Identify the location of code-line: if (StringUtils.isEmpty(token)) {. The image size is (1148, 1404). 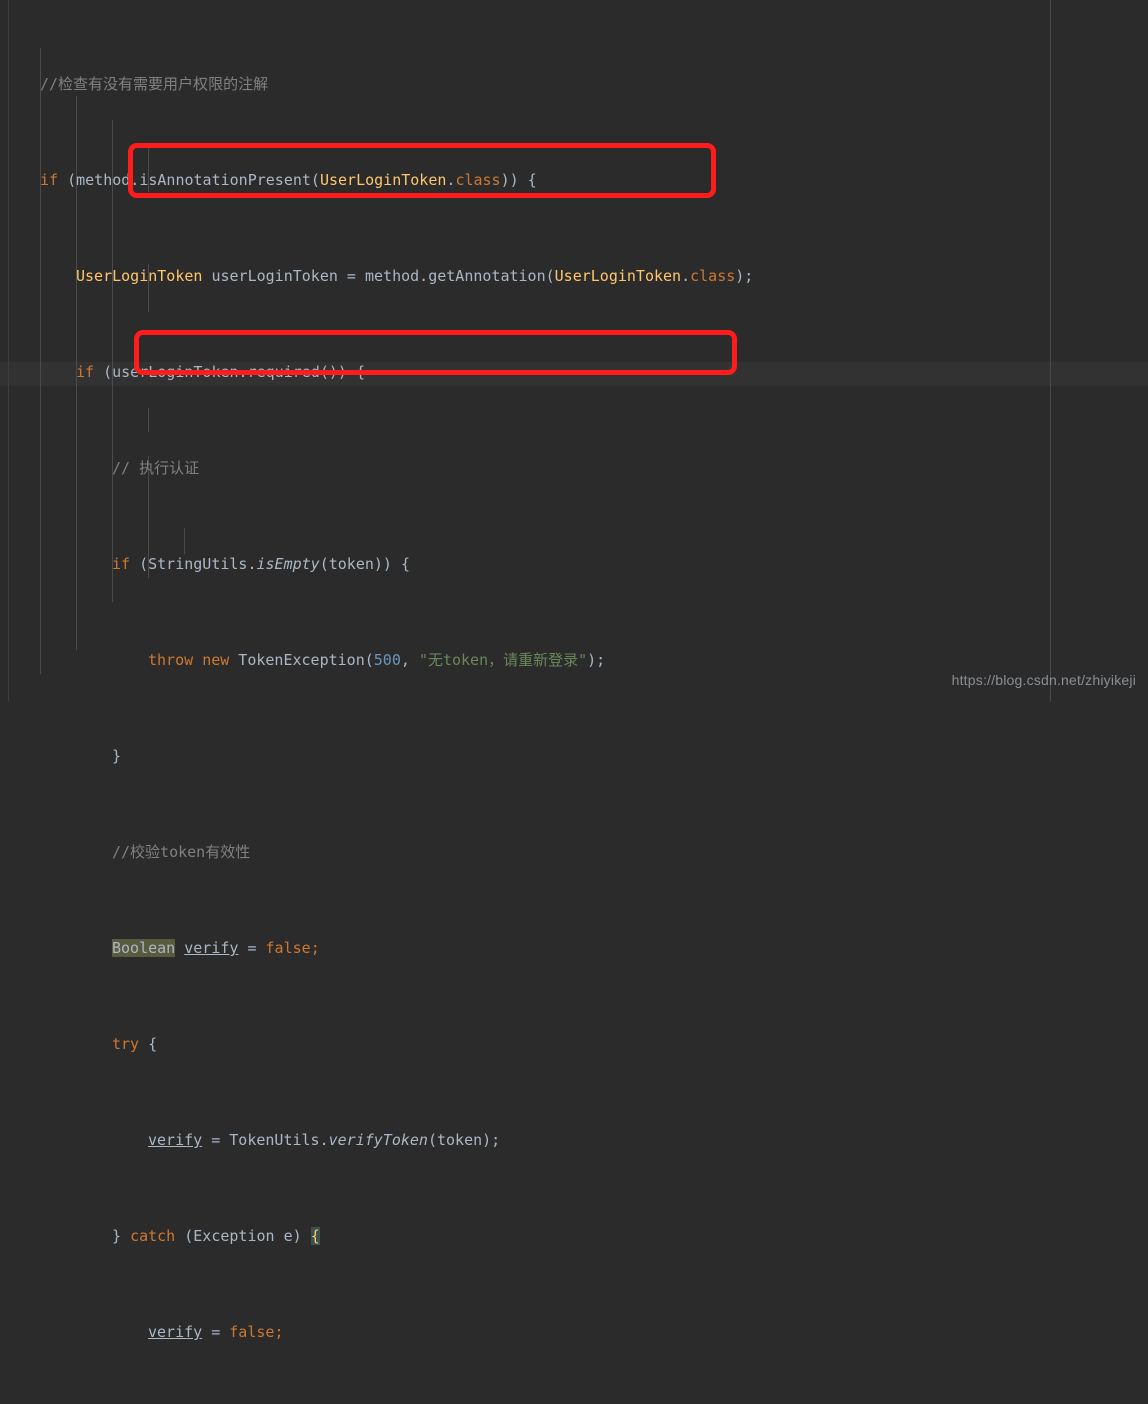
(574, 564).